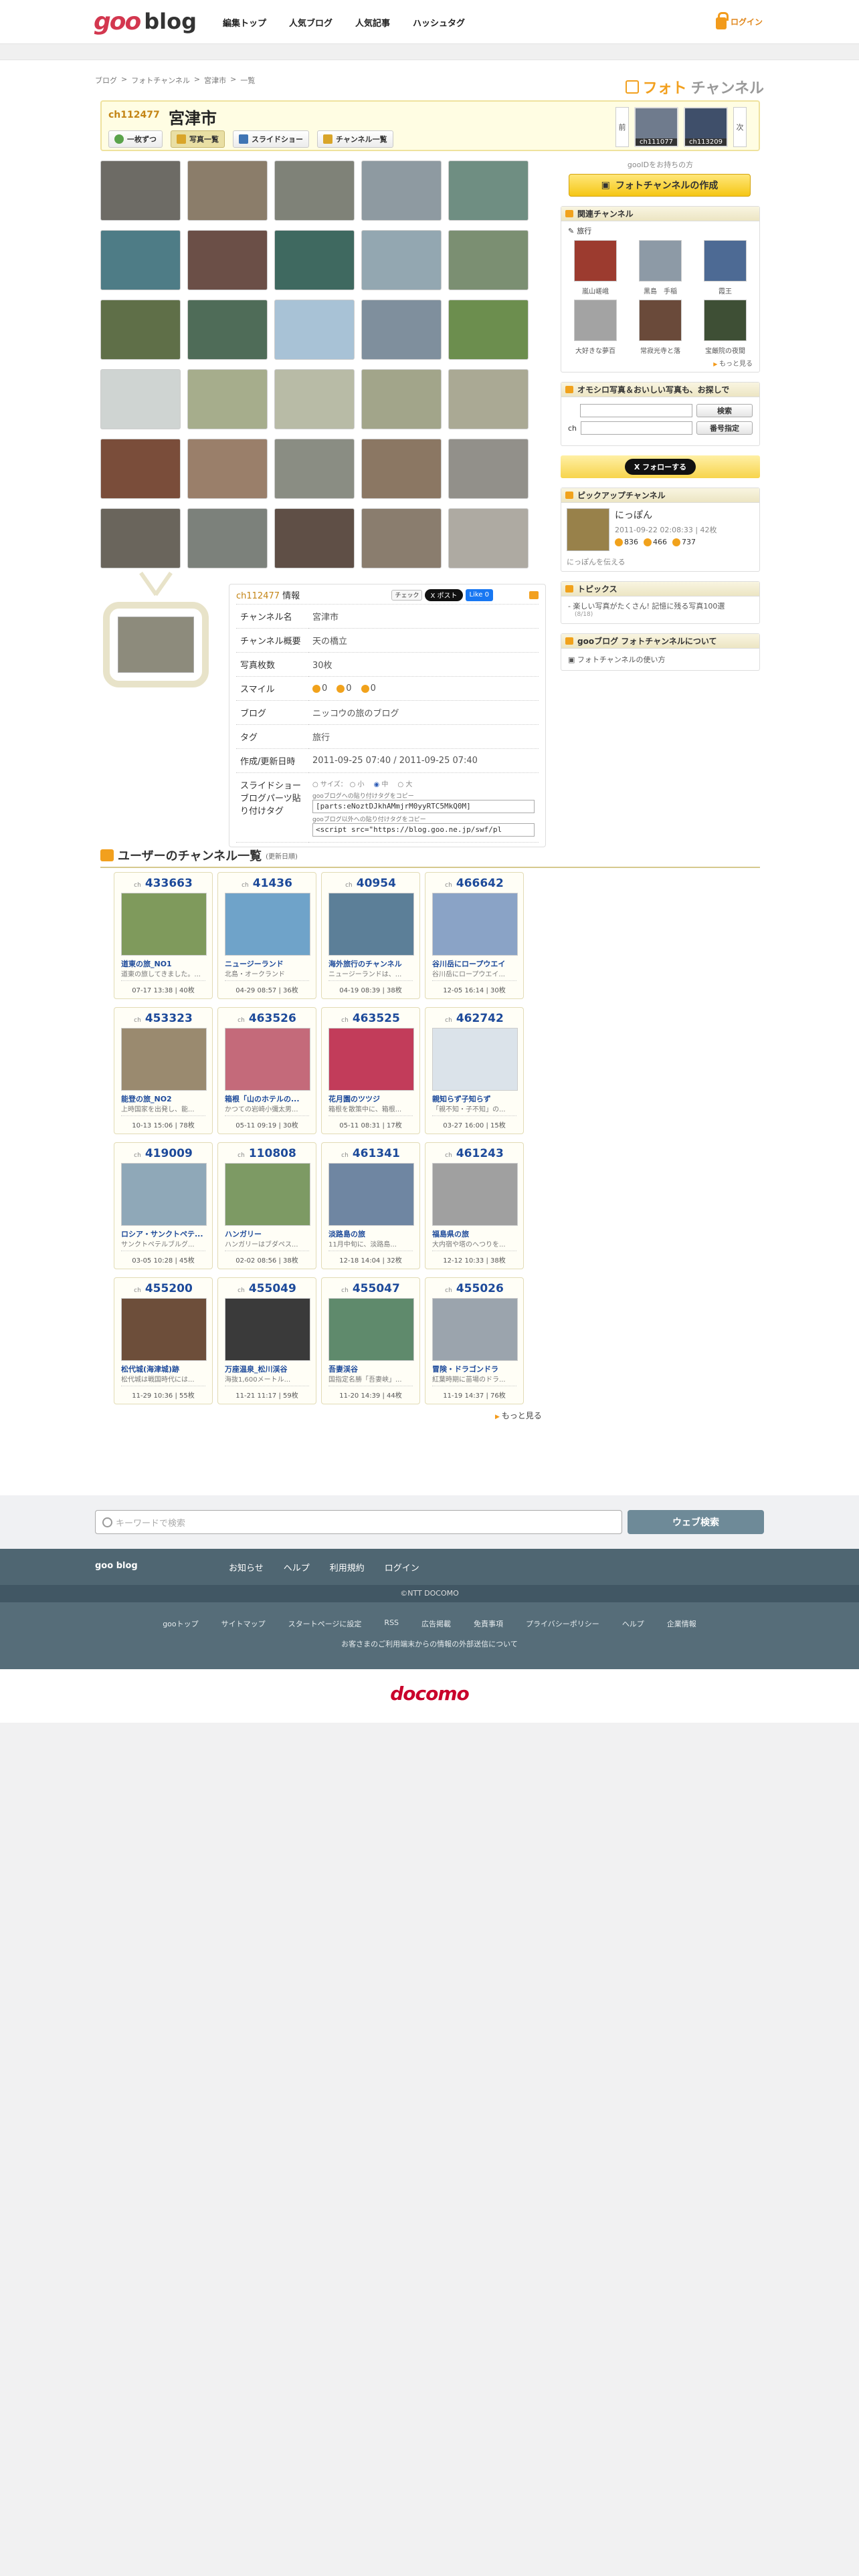 The width and height of the screenshot is (859, 2576). I want to click on photo-channel-brand: フォト チャンネル, so click(694, 87).